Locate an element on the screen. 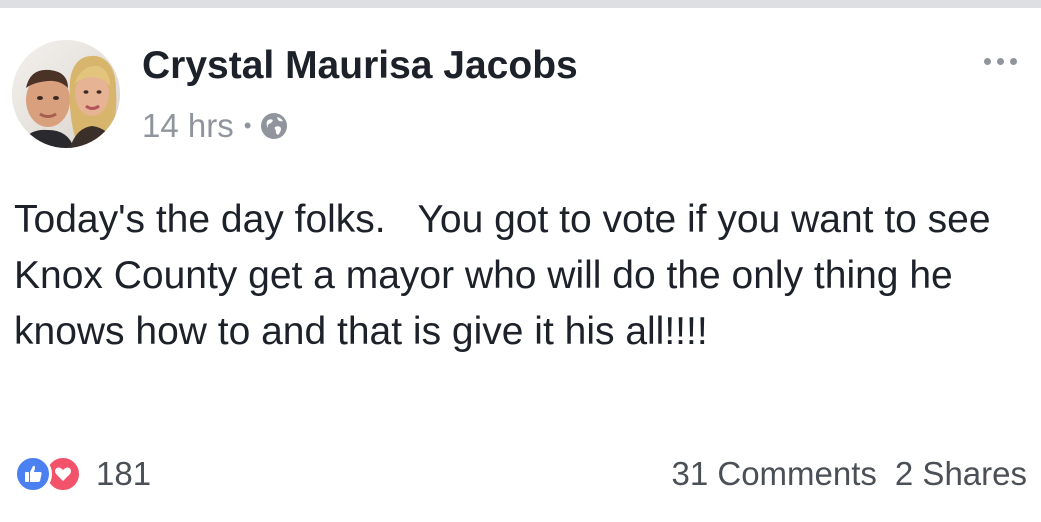  comments-count: 31 Comments is located at coordinates (773, 474).